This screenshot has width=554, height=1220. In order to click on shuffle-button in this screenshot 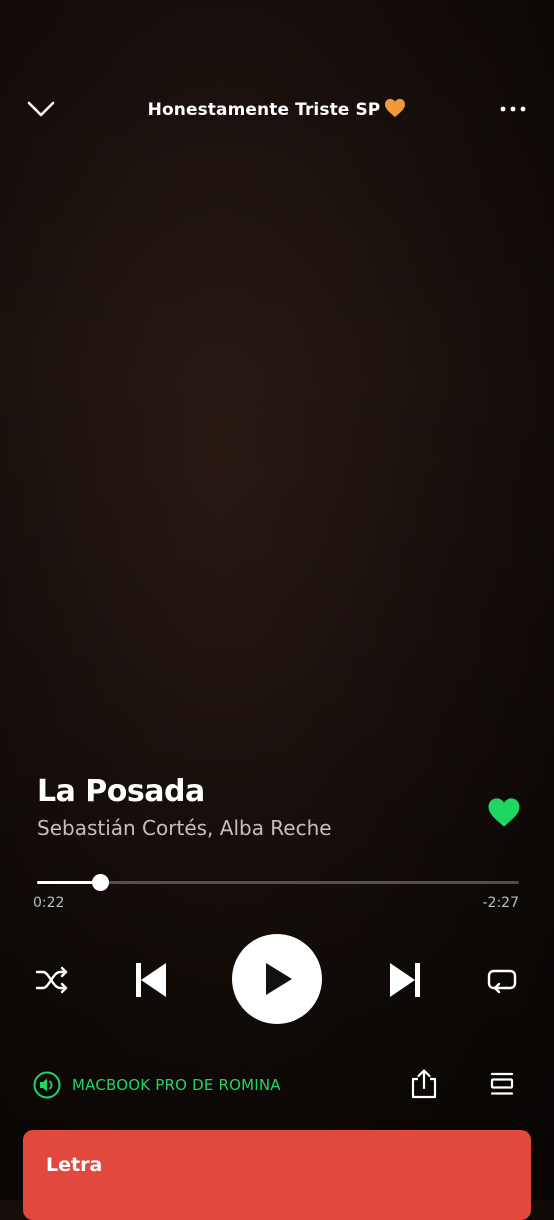, I will do `click(52, 980)`.